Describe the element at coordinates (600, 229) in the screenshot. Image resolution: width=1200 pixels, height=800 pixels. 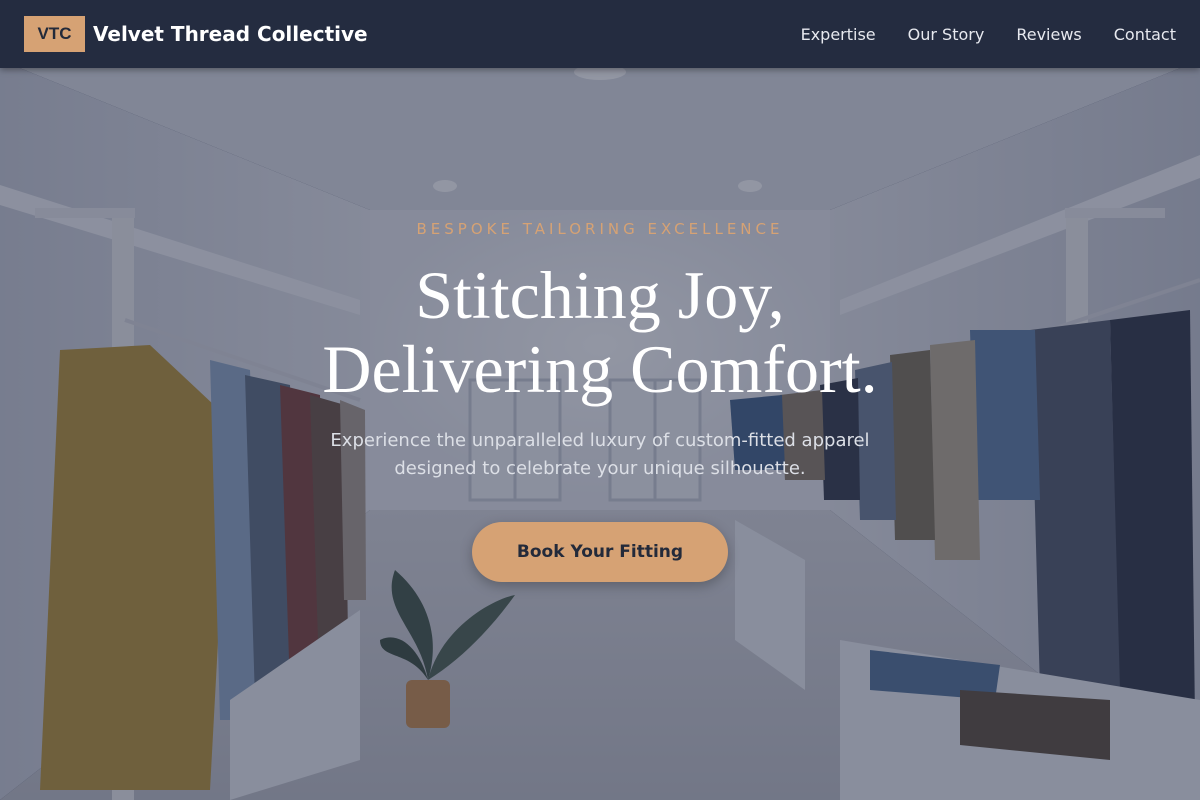
I see `hero-eyebrow: BESPOKE TAILORING EXCELLENCE` at that location.